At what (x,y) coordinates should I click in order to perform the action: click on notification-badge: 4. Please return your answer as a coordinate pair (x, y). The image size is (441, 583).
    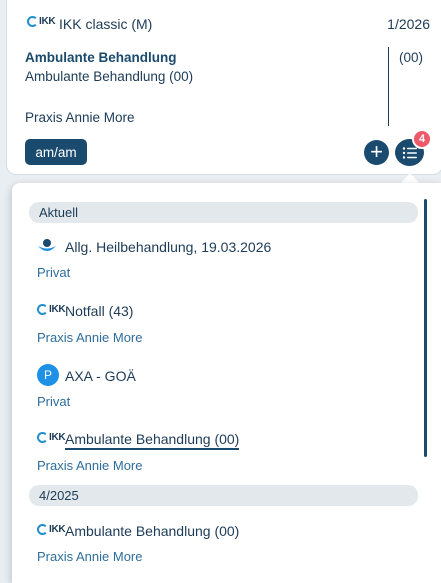
    Looking at the image, I should click on (422, 139).